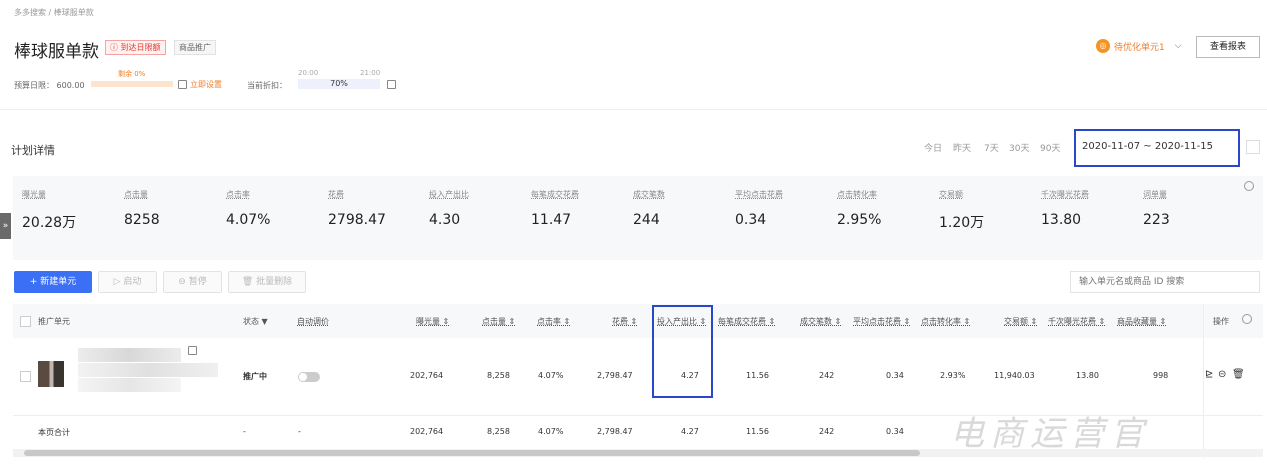  I want to click on discount-label: 当前折扣：, so click(267, 85).